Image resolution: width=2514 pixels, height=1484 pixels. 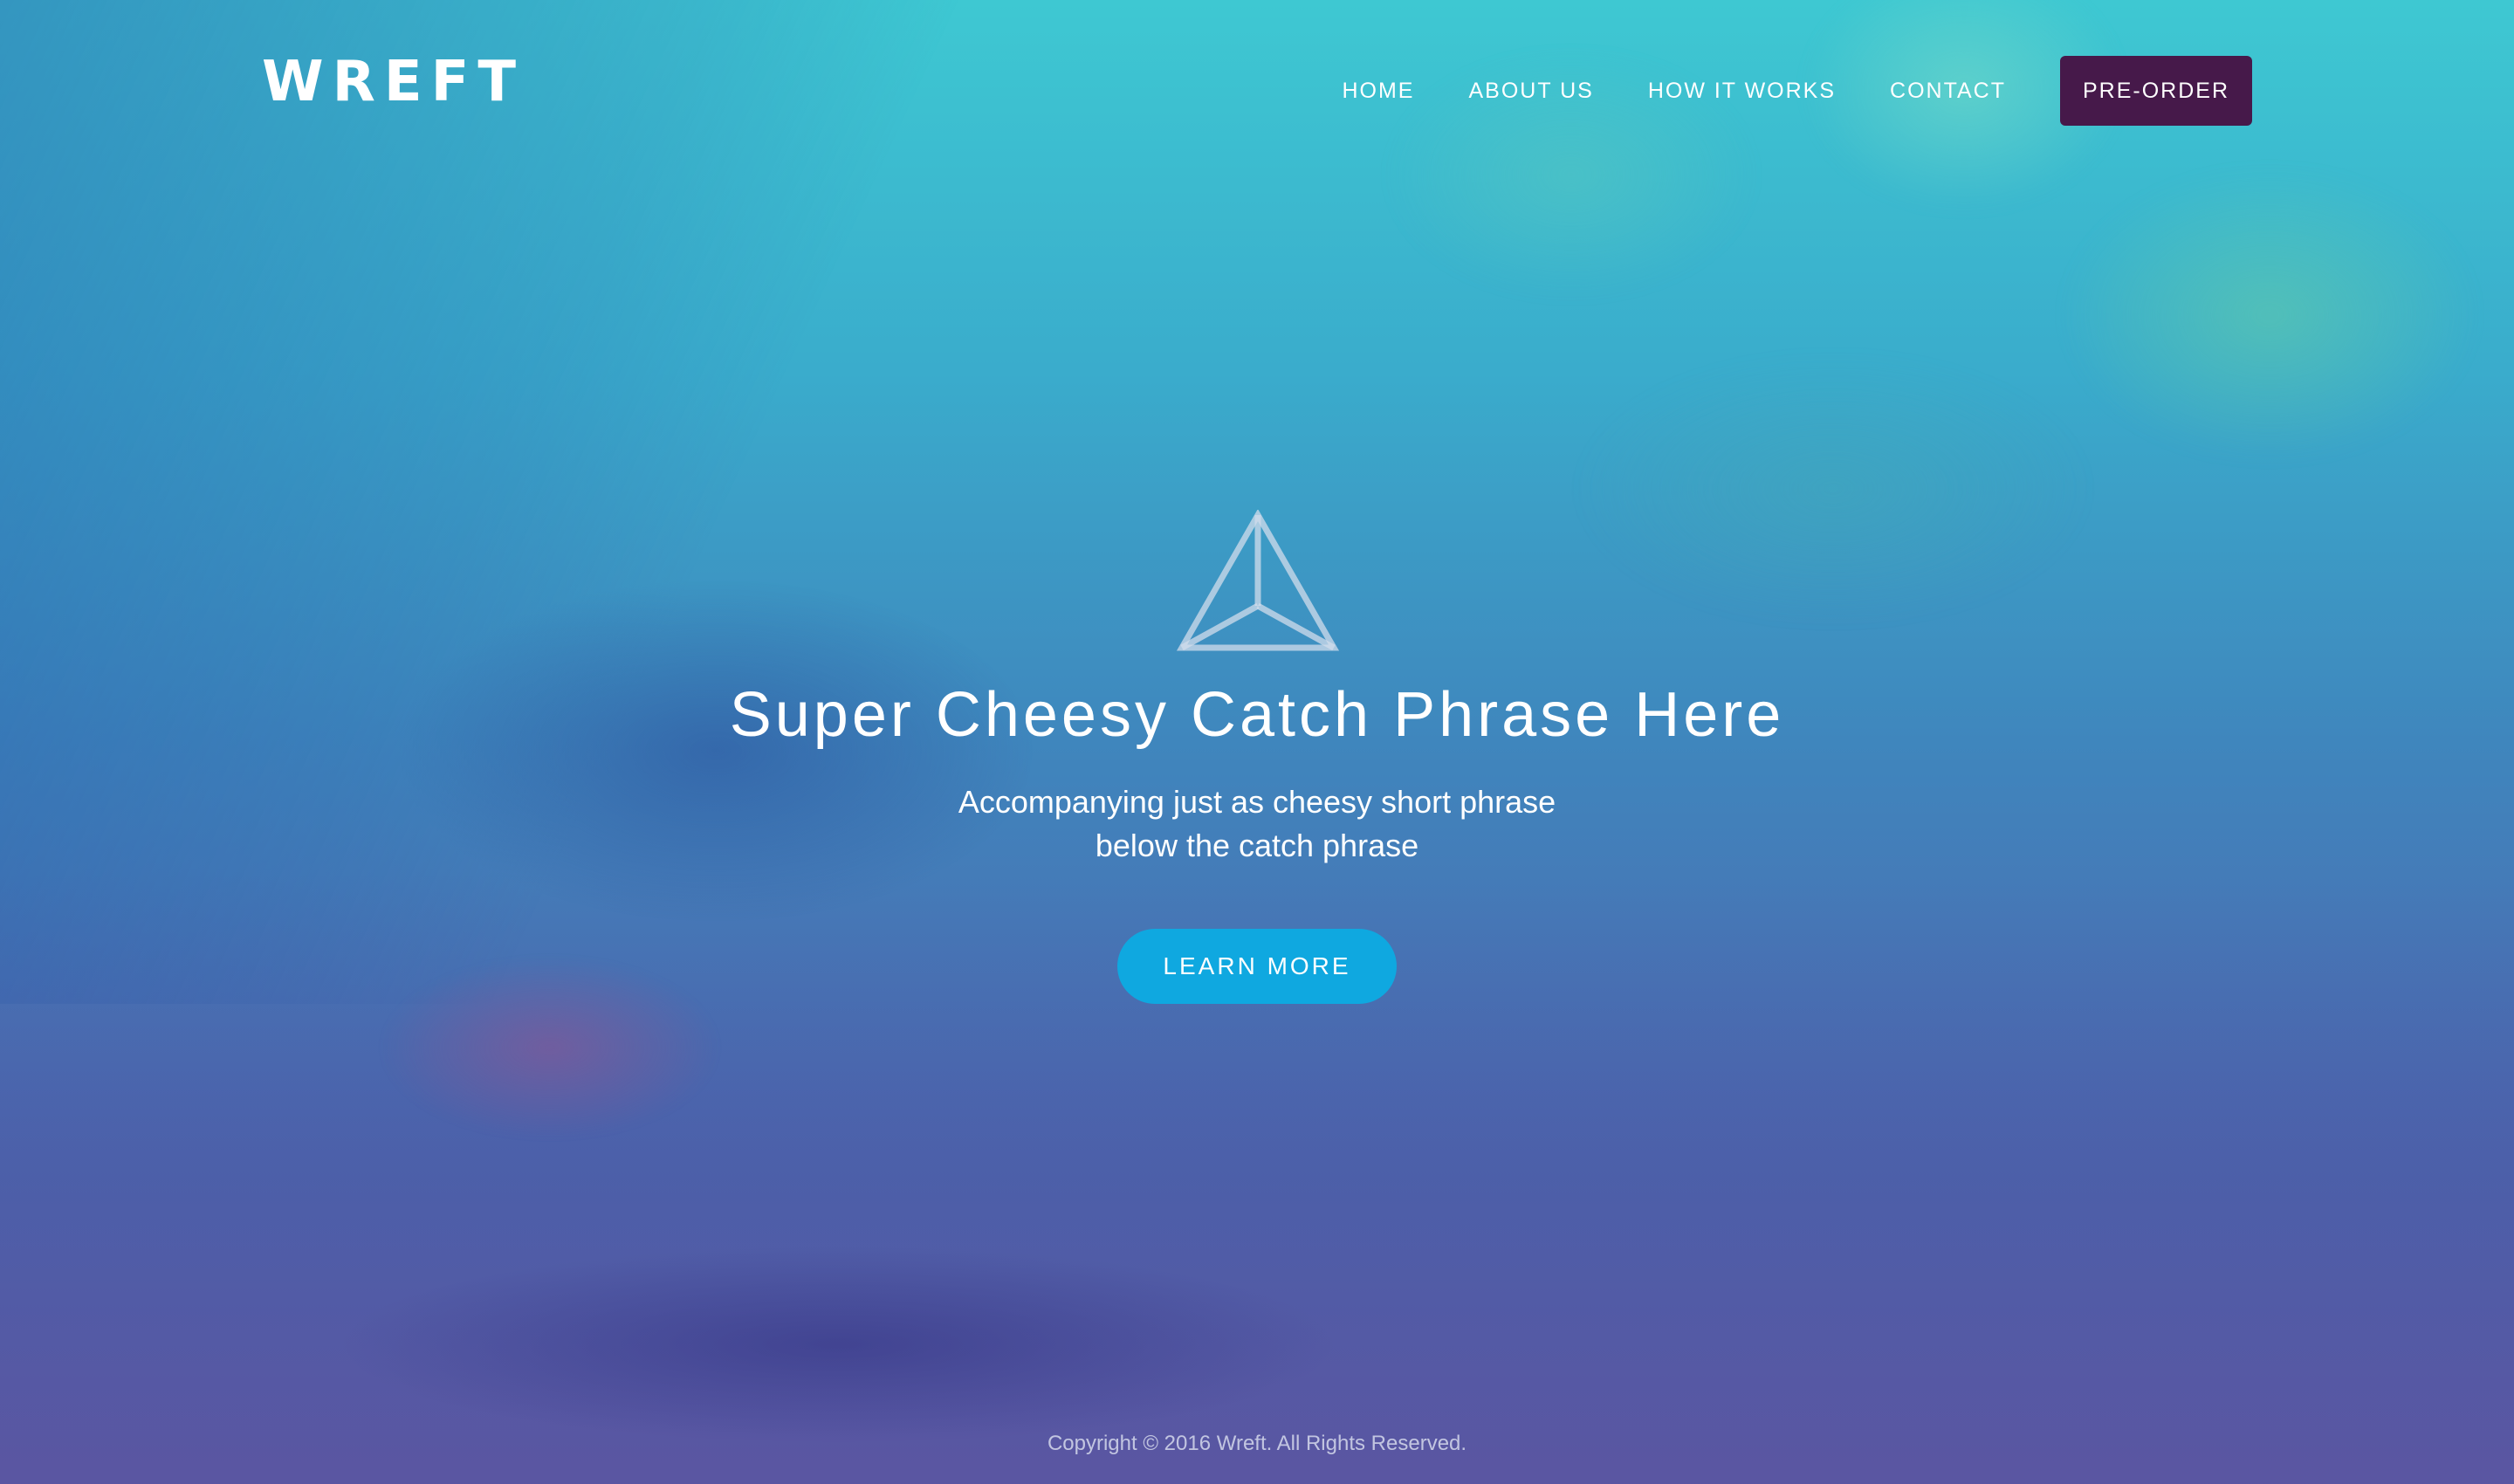 What do you see at coordinates (1530, 92) in the screenshot?
I see `nav-about-us: ABOUT US` at bounding box center [1530, 92].